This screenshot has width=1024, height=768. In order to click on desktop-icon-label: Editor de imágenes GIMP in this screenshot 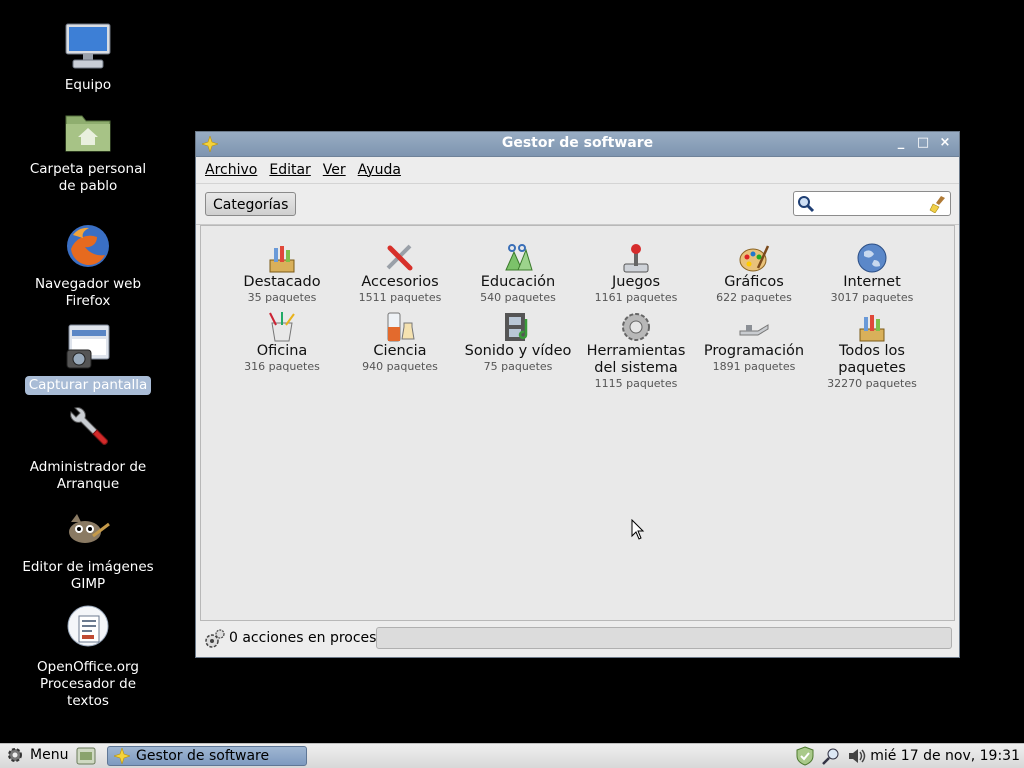, I will do `click(88, 575)`.